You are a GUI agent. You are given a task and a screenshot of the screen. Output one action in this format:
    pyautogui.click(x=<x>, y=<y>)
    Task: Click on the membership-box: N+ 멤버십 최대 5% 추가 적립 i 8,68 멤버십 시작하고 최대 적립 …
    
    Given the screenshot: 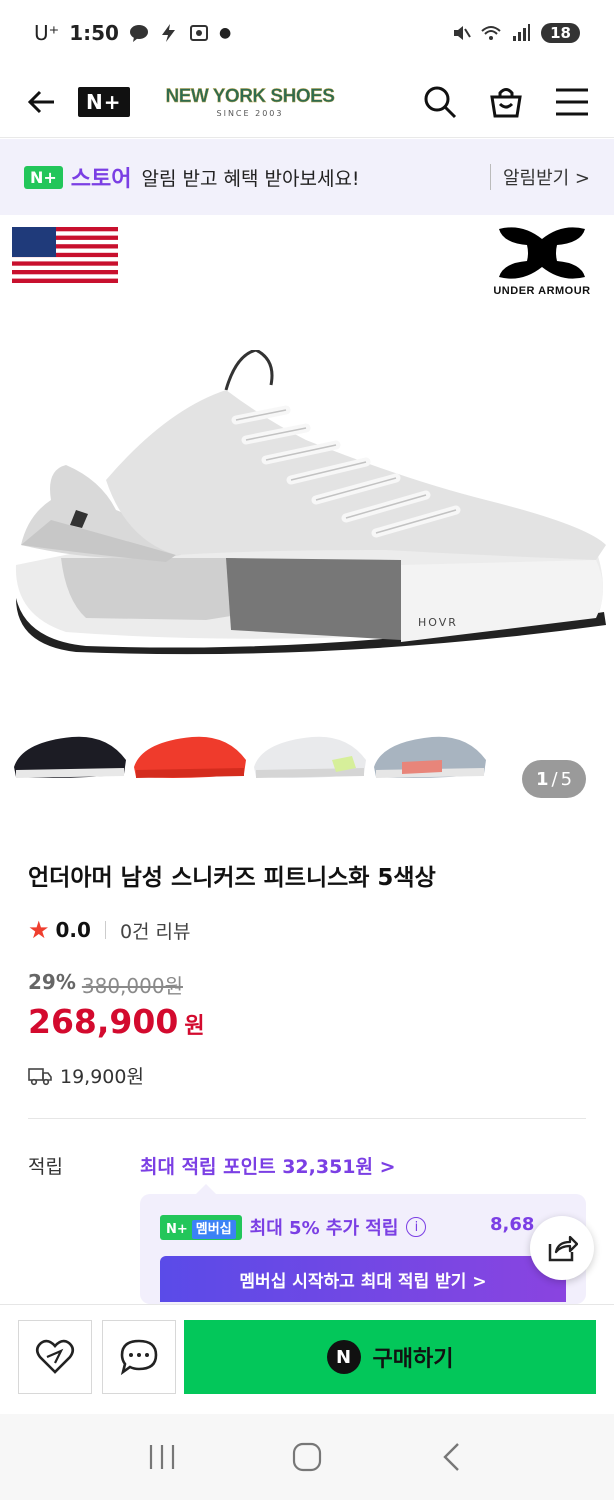 What is the action you would take?
    pyautogui.click(x=363, y=1244)
    